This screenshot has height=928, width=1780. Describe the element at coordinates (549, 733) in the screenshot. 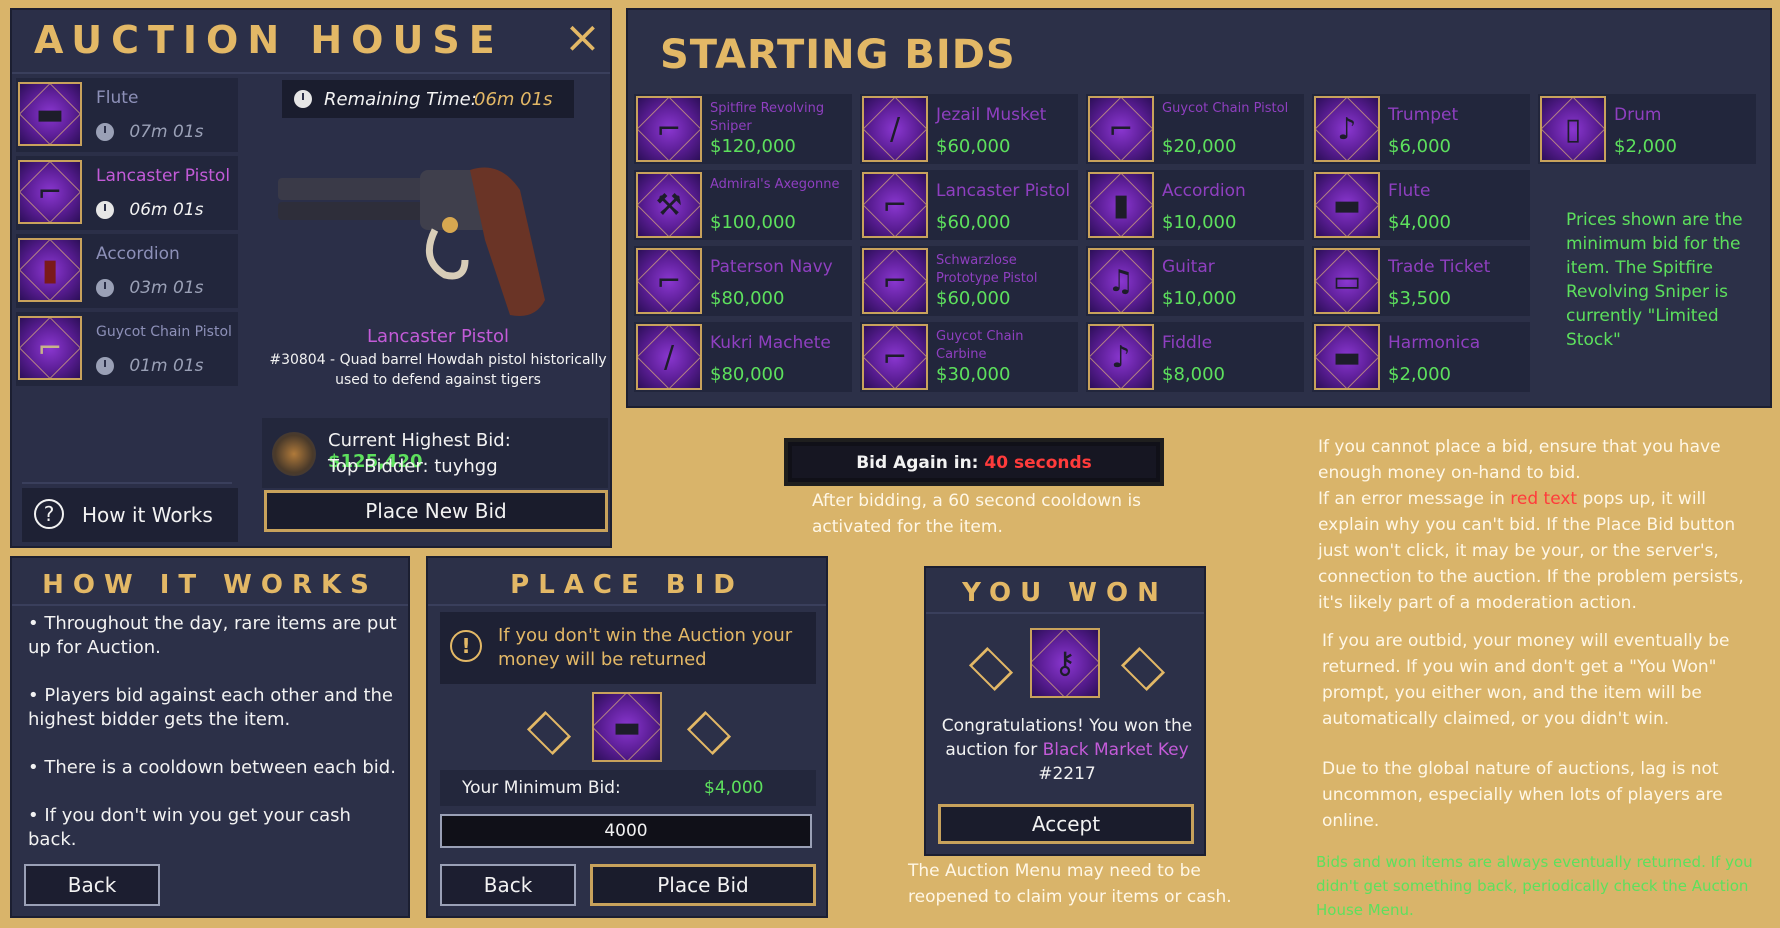

I see `previous-item-arrow` at that location.